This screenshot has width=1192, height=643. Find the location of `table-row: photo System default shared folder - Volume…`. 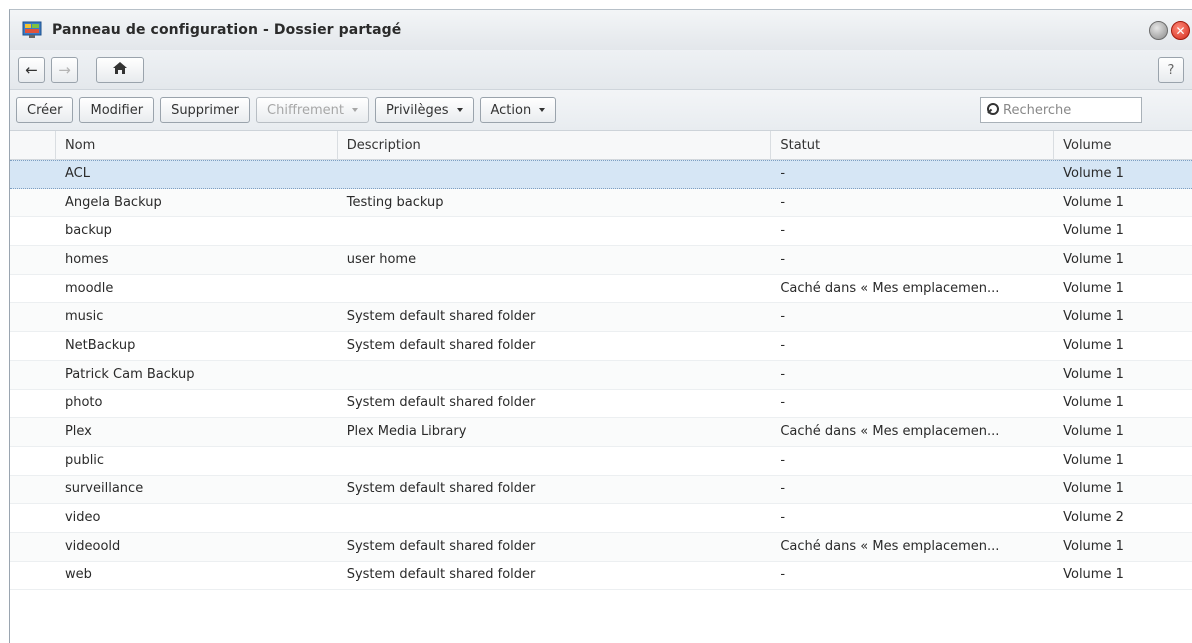

table-row: photo System default shared folder - Volume… is located at coordinates (601, 404).